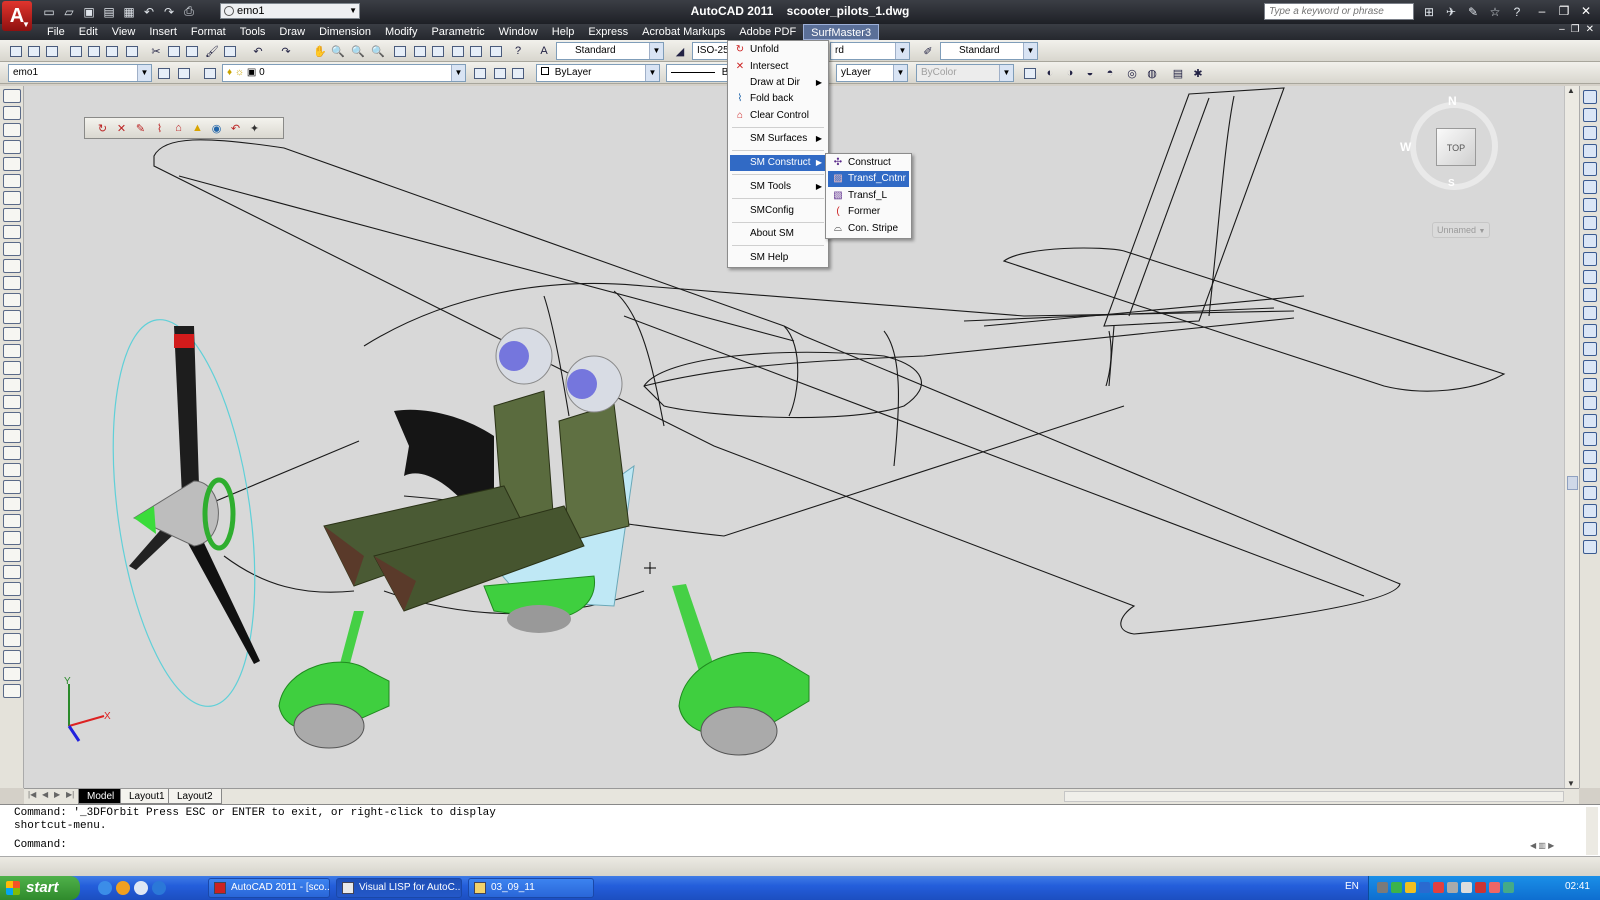 The width and height of the screenshot is (1600, 900). I want to click on arc-icon, so click(12, 181).